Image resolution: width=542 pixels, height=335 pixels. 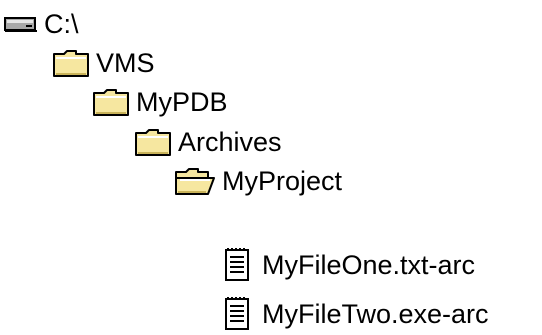 I want to click on tree-node-label: MyPDB, so click(x=182, y=102).